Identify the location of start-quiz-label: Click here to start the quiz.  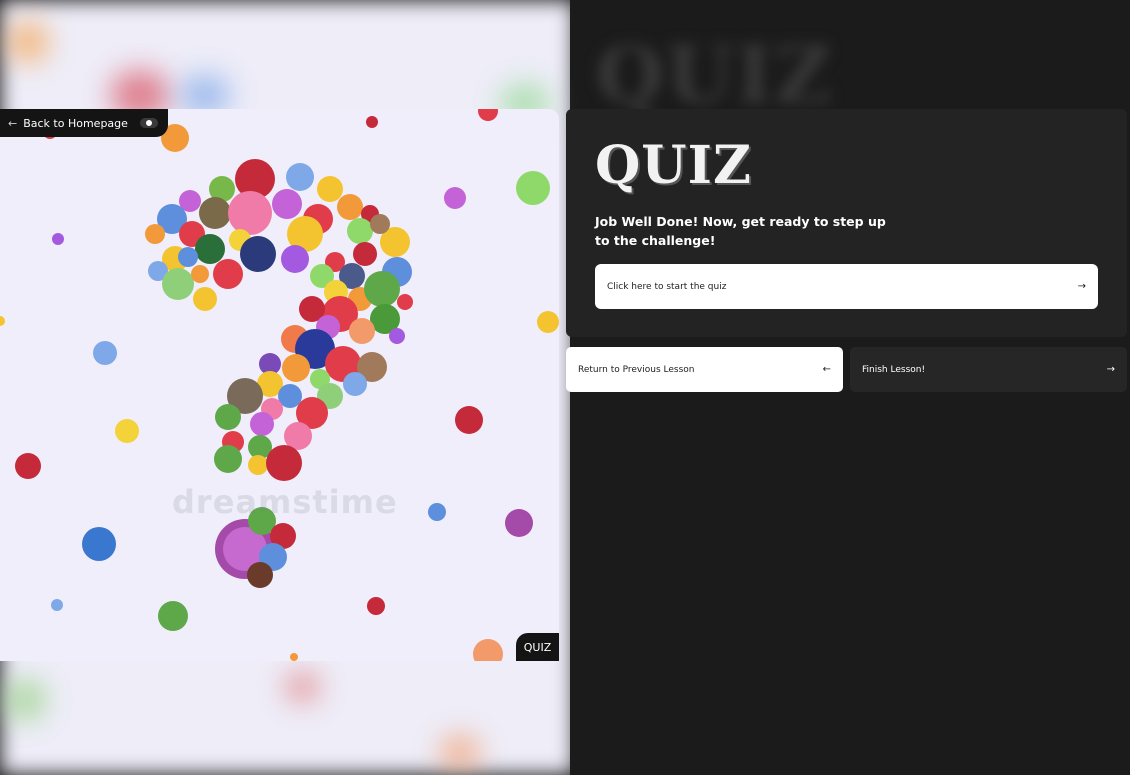
(667, 286).